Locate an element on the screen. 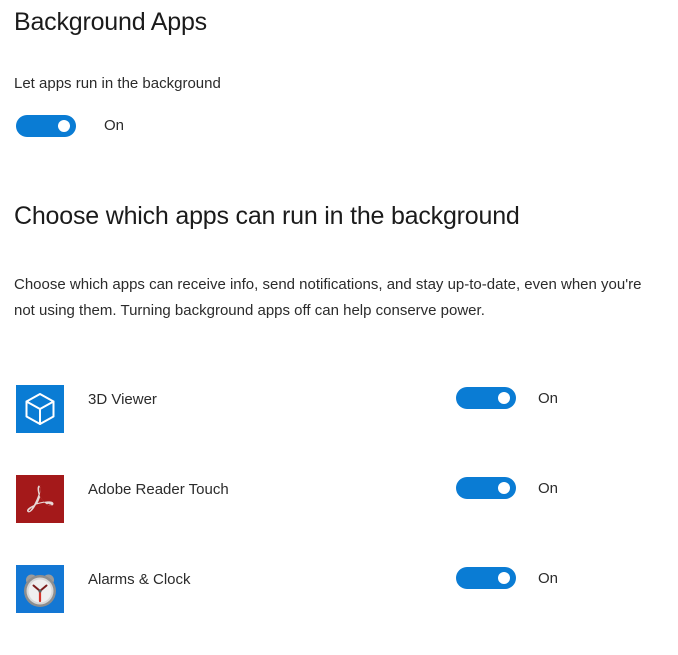 This screenshot has width=678, height=655. app-name: Alarms & Clock is located at coordinates (139, 579).